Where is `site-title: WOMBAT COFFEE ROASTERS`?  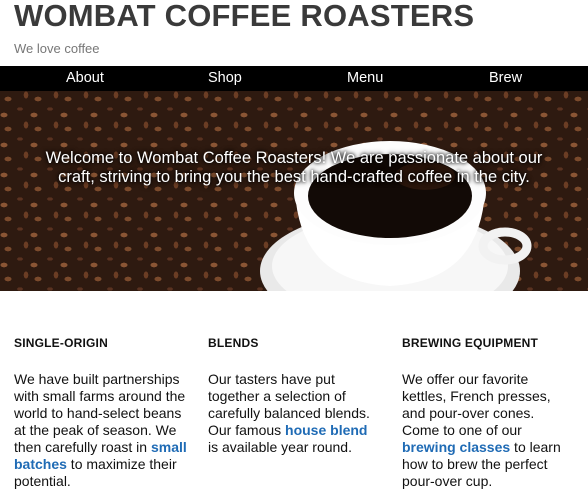
site-title: WOMBAT COFFEE ROASTERS is located at coordinates (294, 15).